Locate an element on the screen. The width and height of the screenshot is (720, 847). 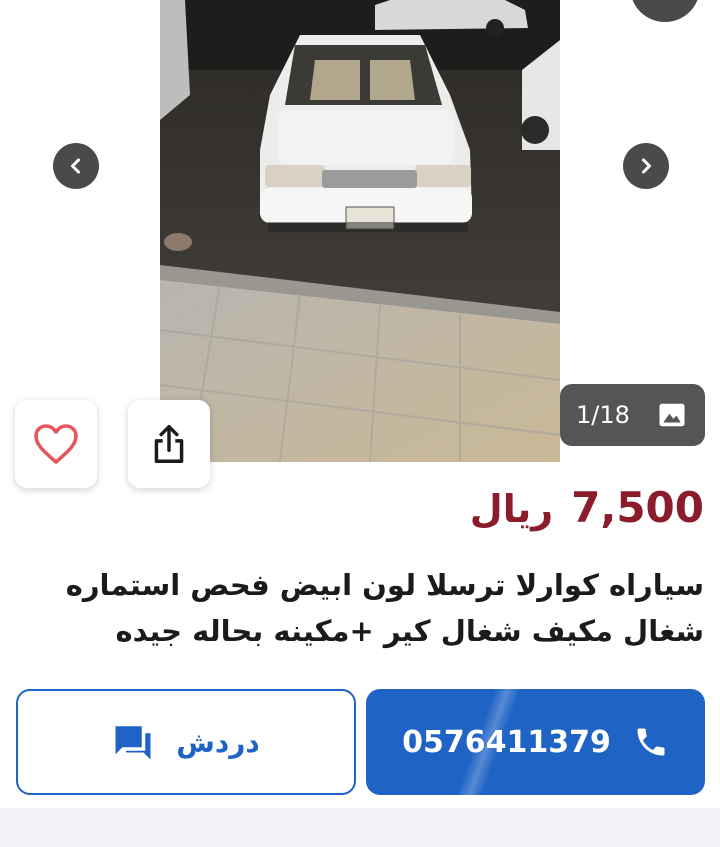
favorite-button is located at coordinates (56, 444).